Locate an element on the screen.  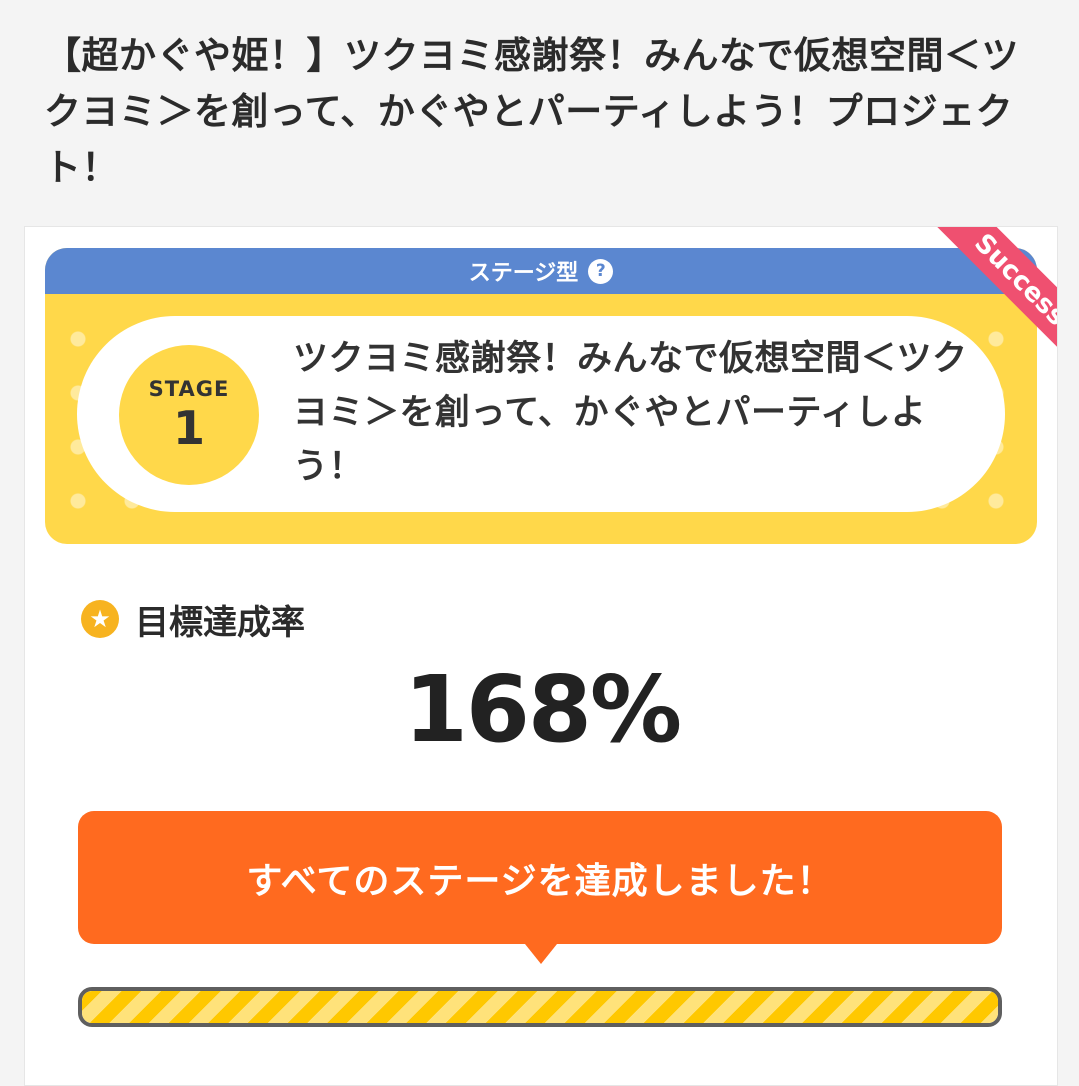
stage-type-bar: ステージ型 ? is located at coordinates (541, 271).